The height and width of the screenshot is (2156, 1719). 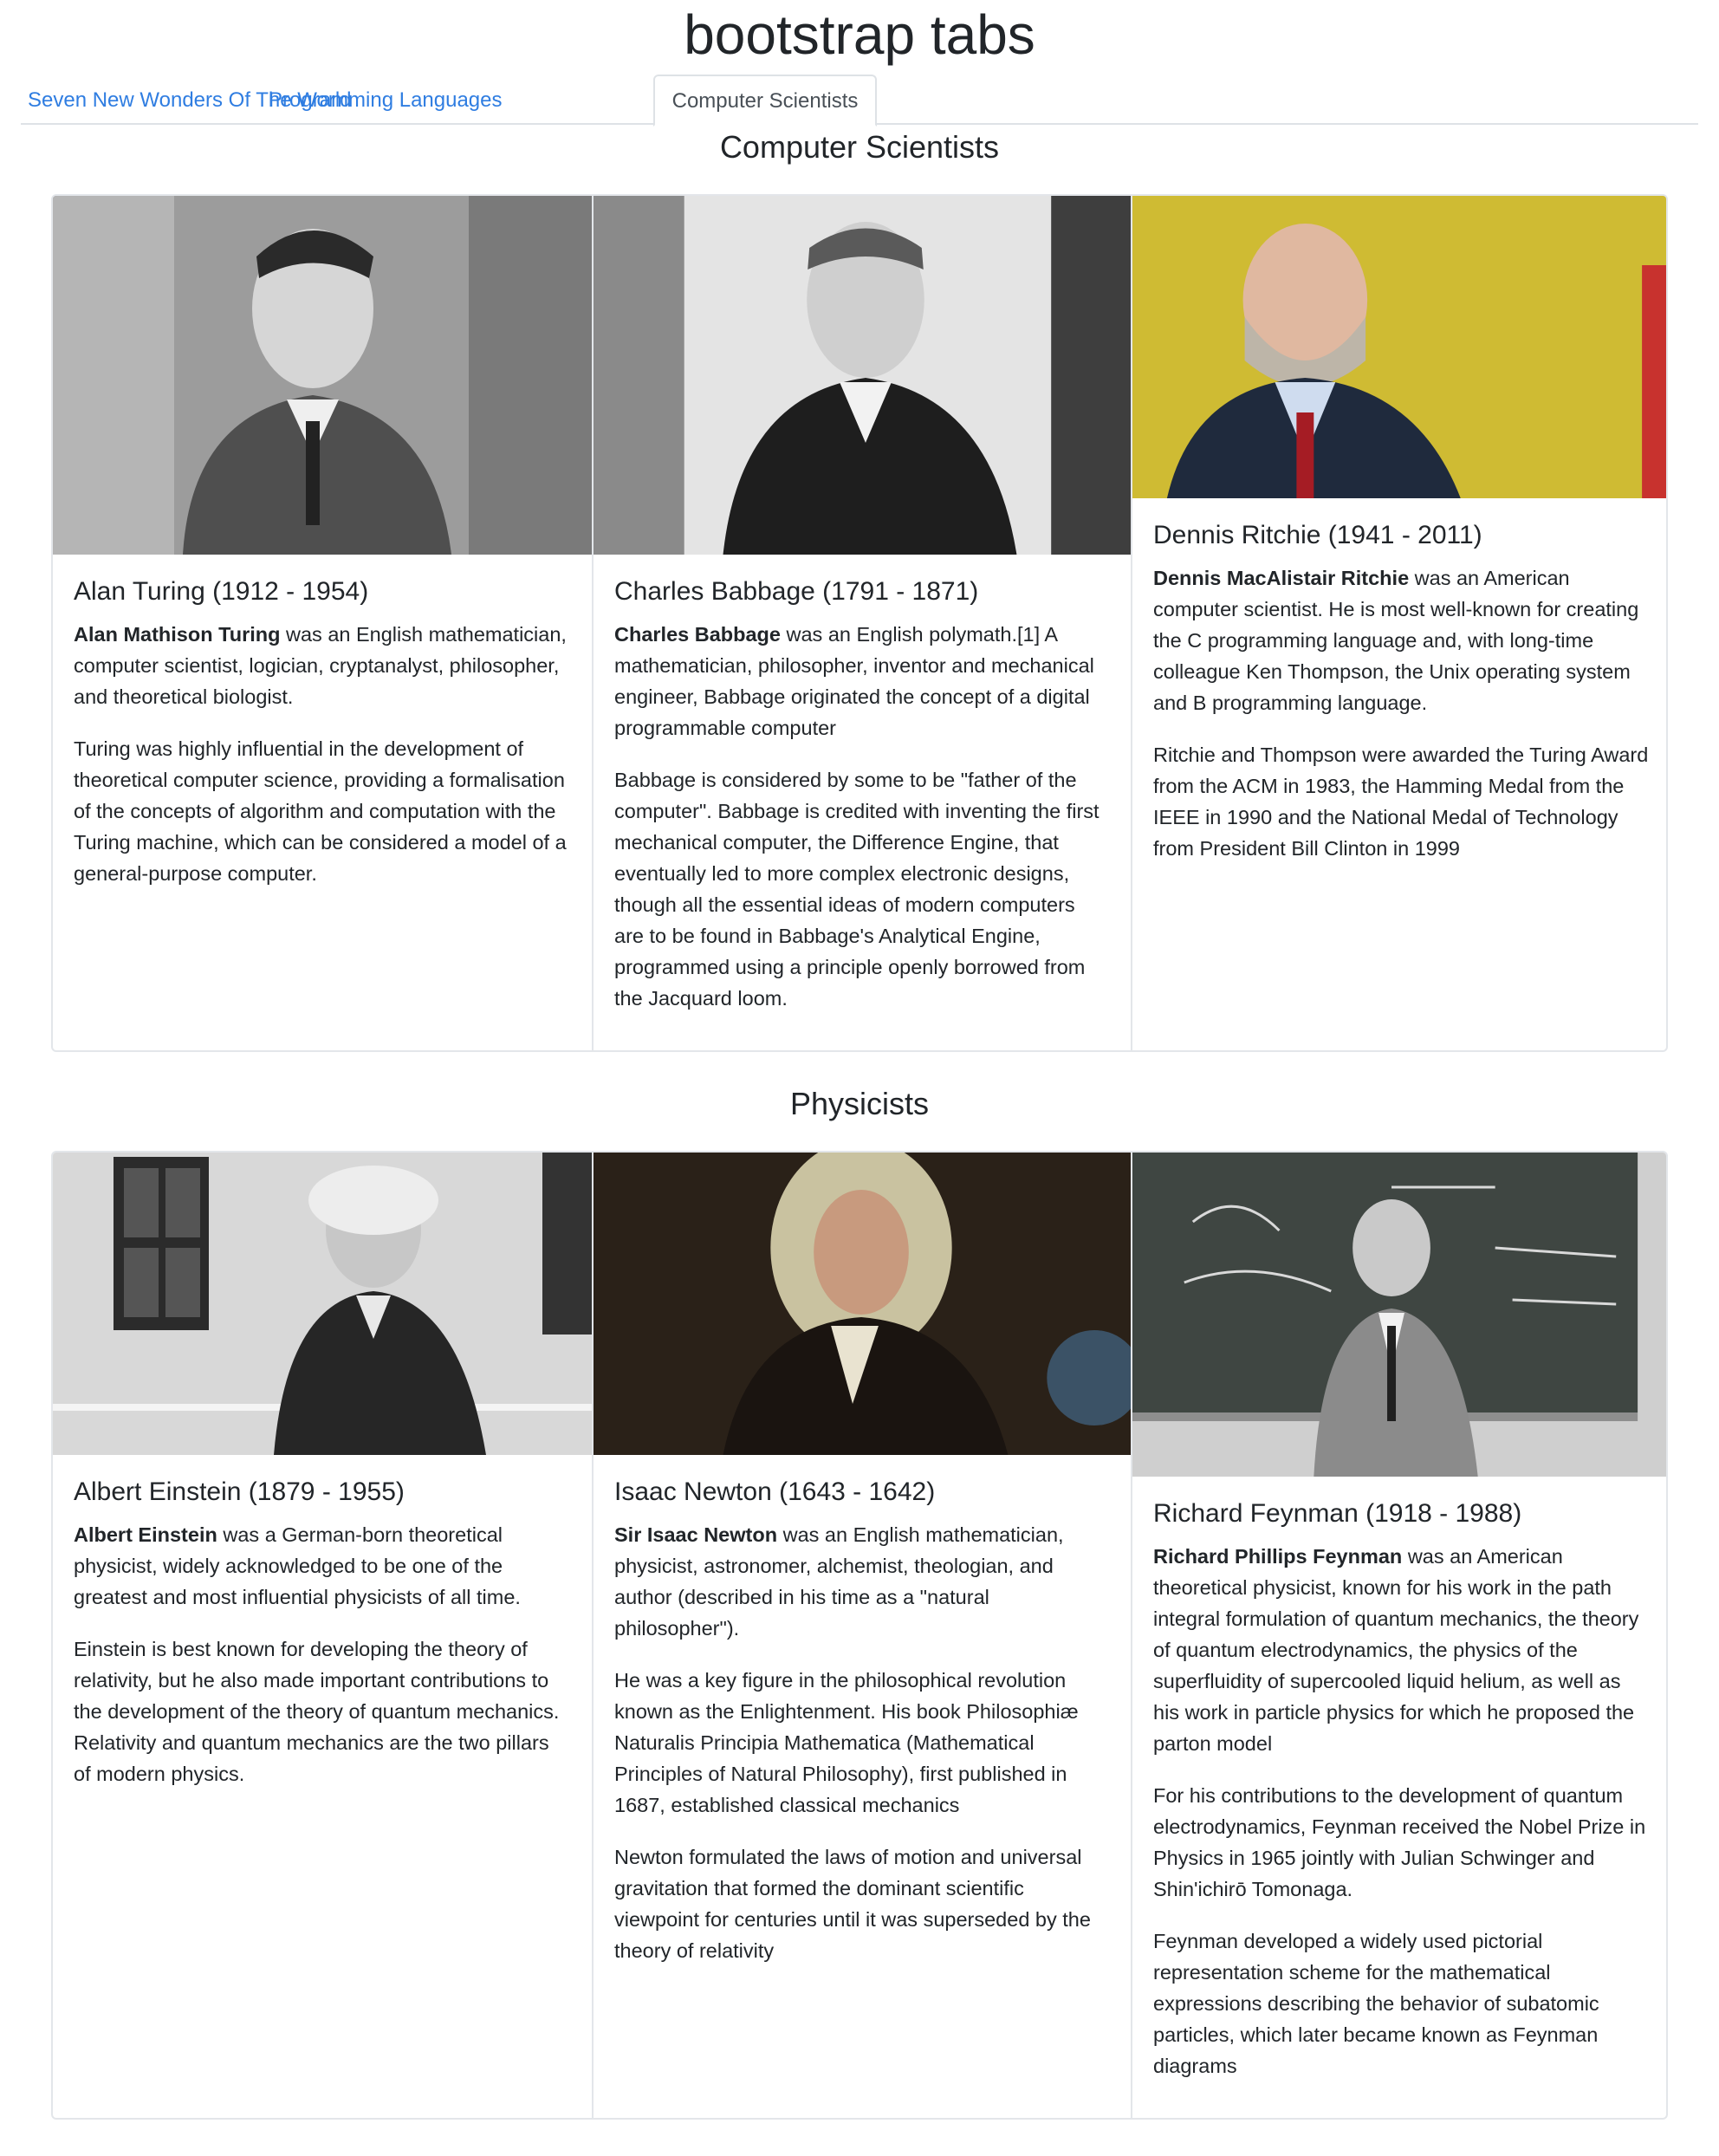 I want to click on portrait-charles-babbage, so click(x=863, y=375).